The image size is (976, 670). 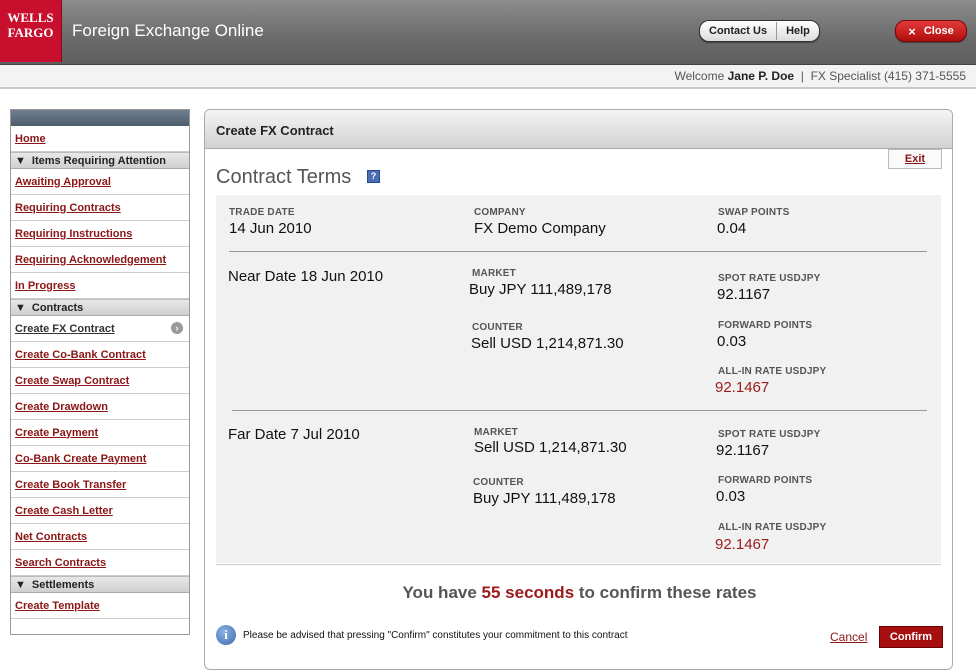 What do you see at coordinates (100, 182) in the screenshot?
I see `sidebar-item-awaiting-approval: Awaiting Approval` at bounding box center [100, 182].